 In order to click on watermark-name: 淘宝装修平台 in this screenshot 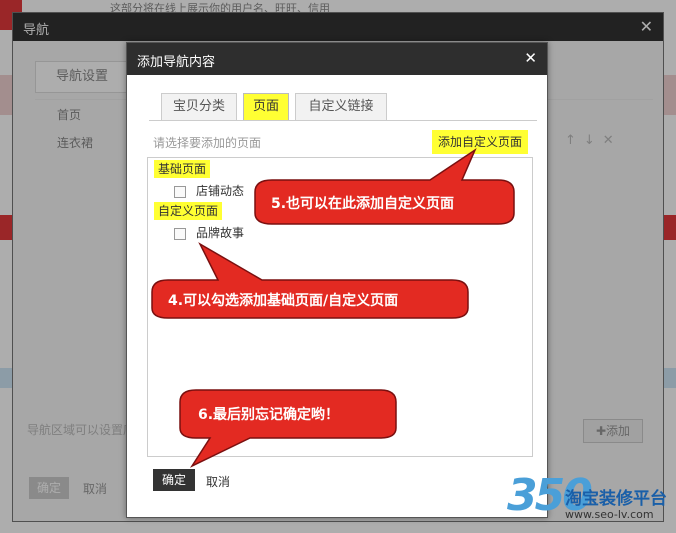, I will do `click(616, 499)`.